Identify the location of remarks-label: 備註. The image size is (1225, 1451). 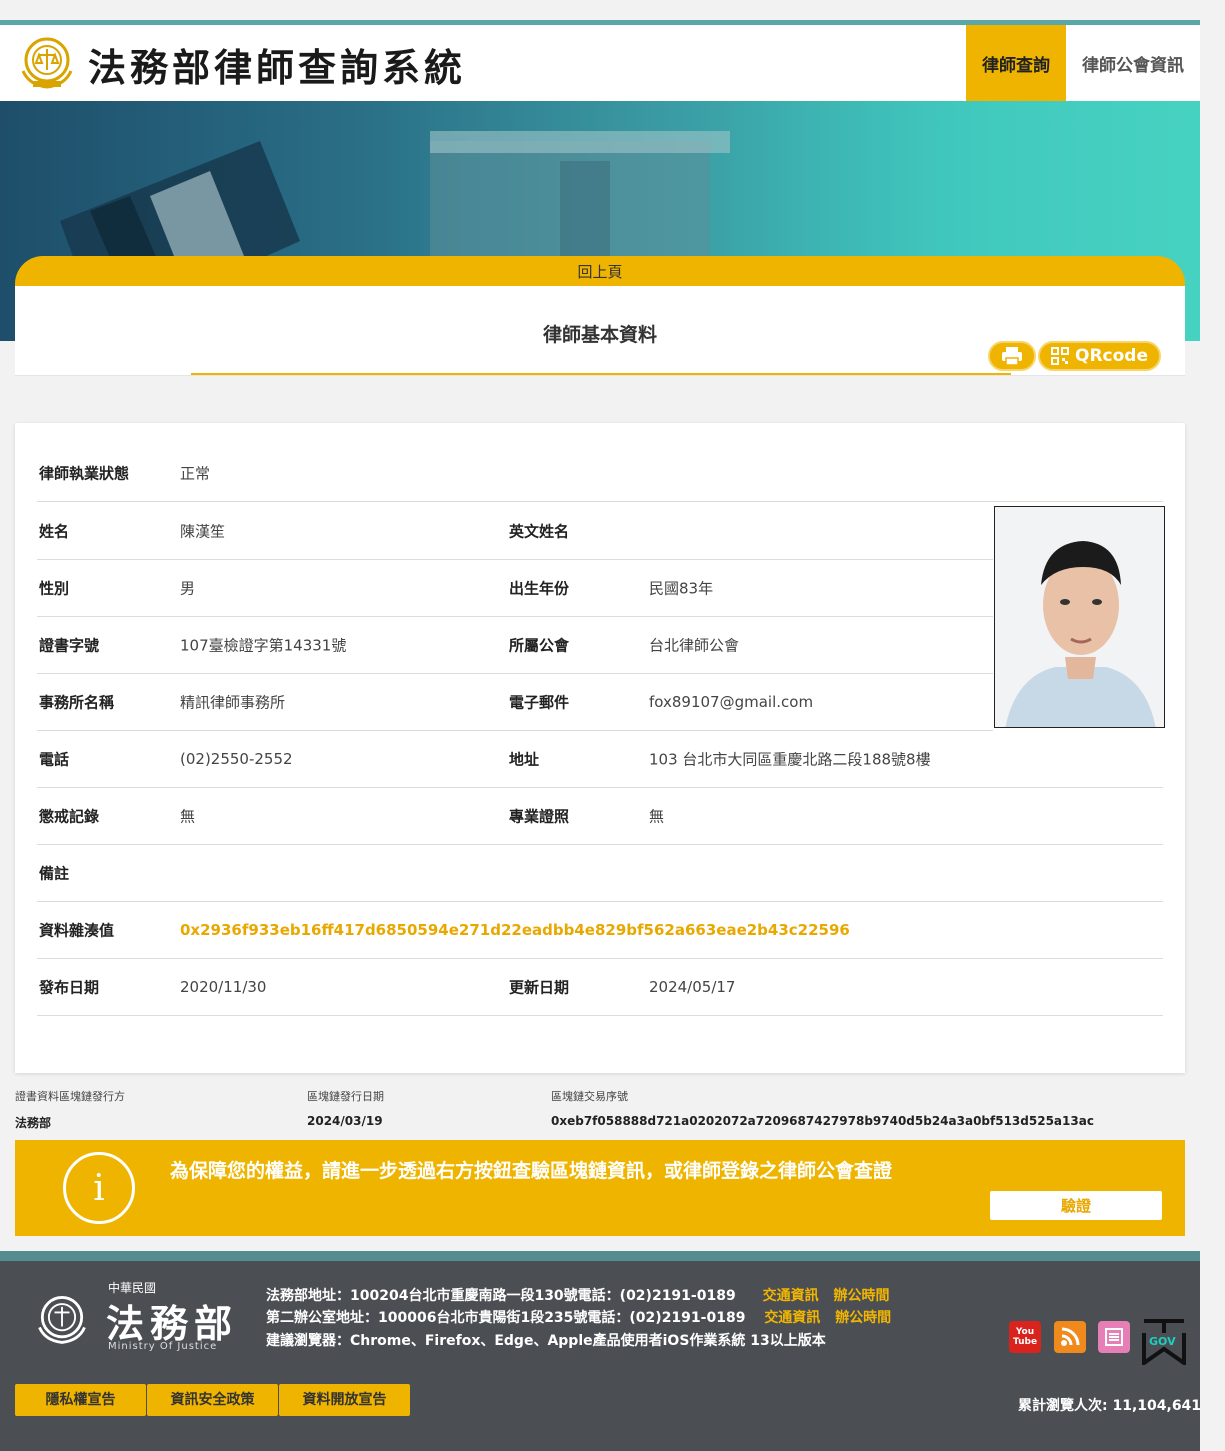
(54, 873).